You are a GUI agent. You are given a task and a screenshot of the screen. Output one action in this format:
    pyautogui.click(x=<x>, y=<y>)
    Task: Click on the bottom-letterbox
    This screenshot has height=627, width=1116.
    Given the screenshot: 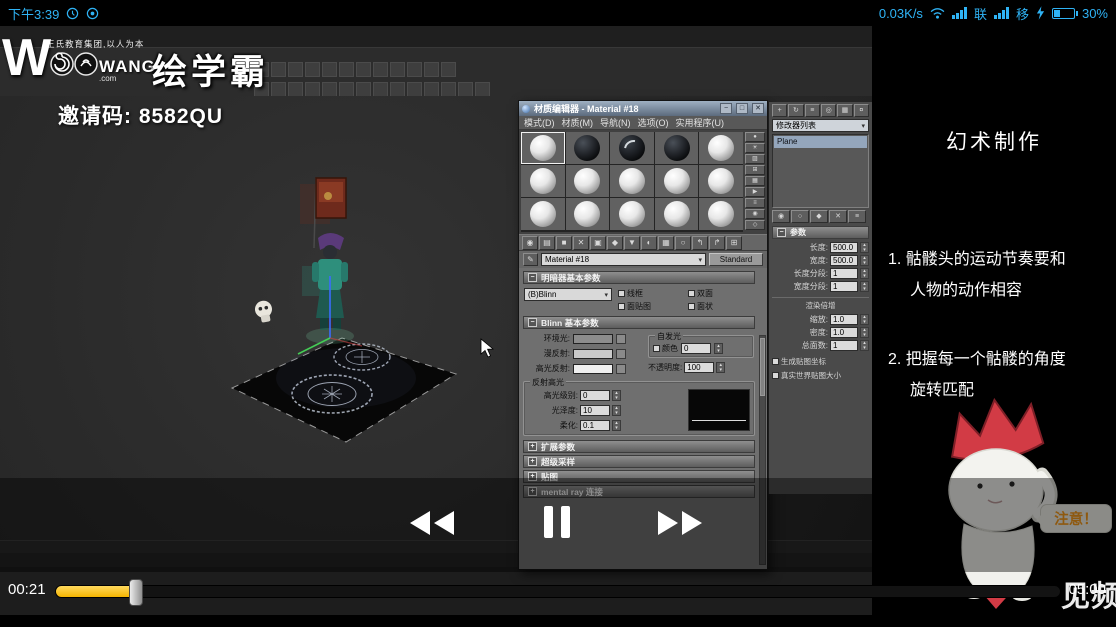 What is the action you would take?
    pyautogui.click(x=558, y=621)
    